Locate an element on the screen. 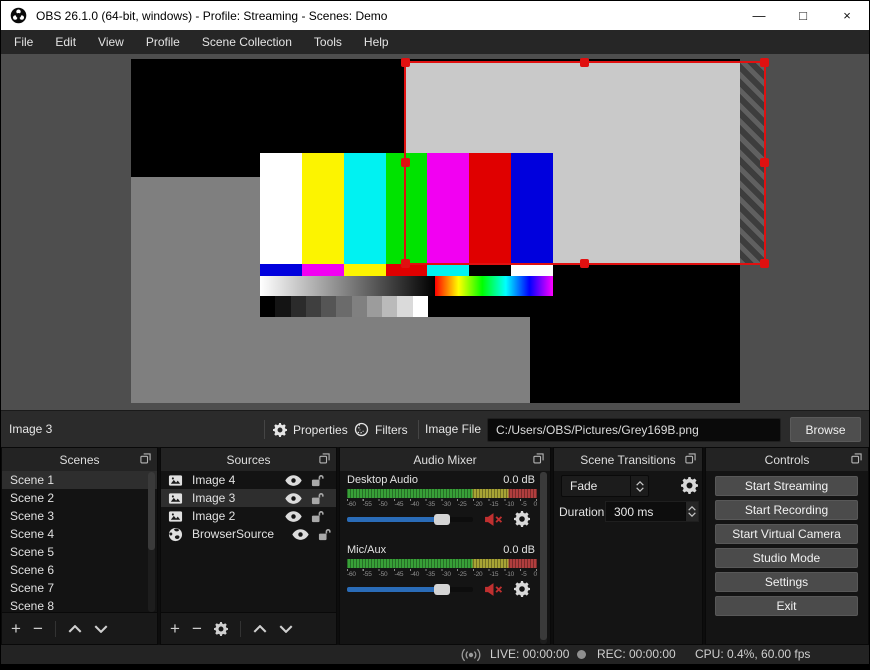 This screenshot has width=870, height=670. scenes-scrollbar is located at coordinates (151, 542).